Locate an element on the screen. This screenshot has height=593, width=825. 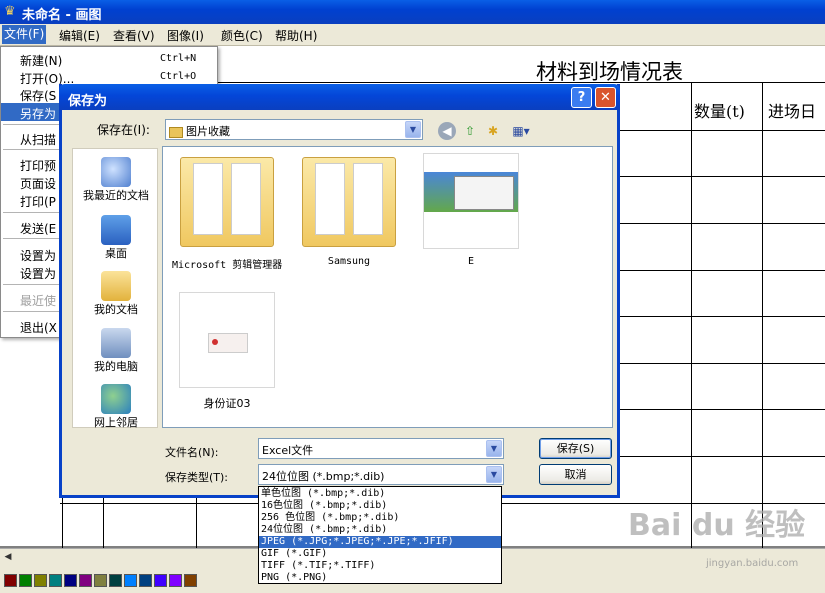
place-desktop: 桌面 is located at coordinates (116, 238).